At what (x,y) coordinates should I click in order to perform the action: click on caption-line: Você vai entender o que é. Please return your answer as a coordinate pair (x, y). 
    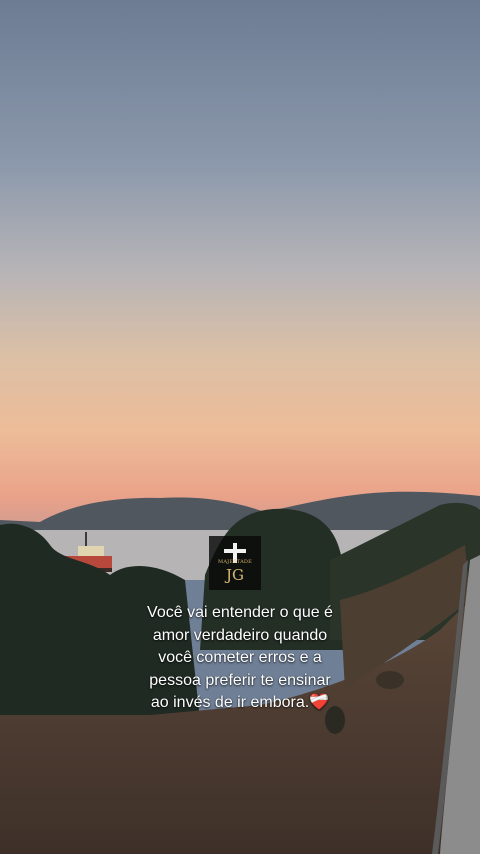
    Looking at the image, I should click on (240, 612).